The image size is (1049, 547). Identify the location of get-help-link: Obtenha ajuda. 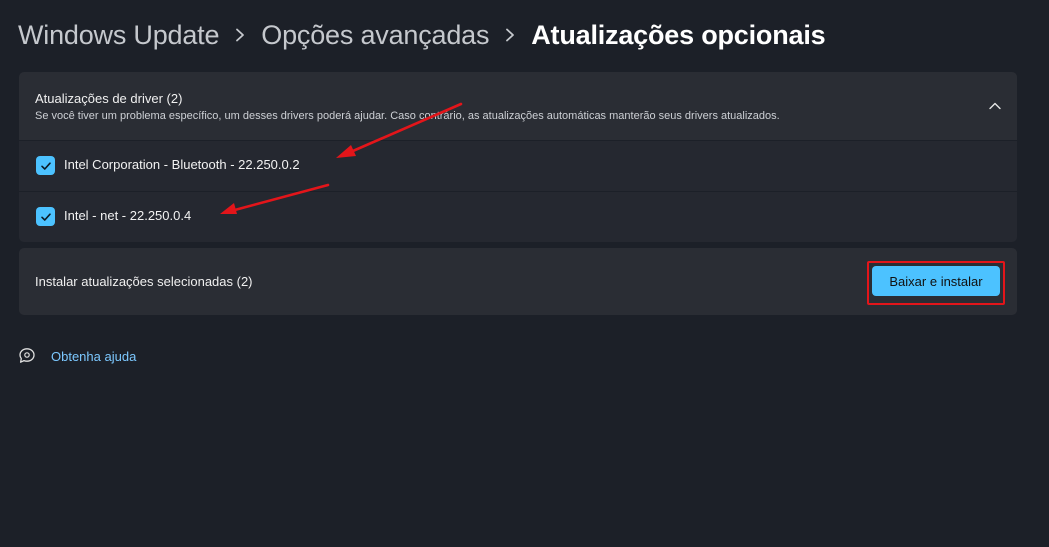
(93, 356).